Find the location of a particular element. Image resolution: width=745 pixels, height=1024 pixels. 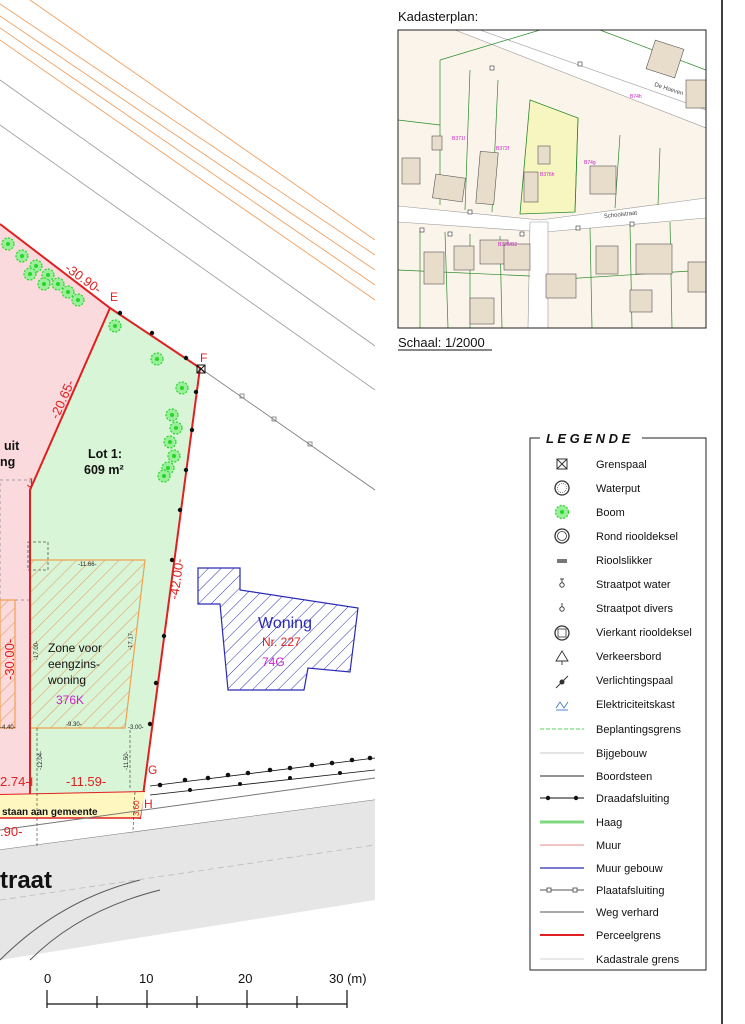

point-I: I is located at coordinates (31, 782).